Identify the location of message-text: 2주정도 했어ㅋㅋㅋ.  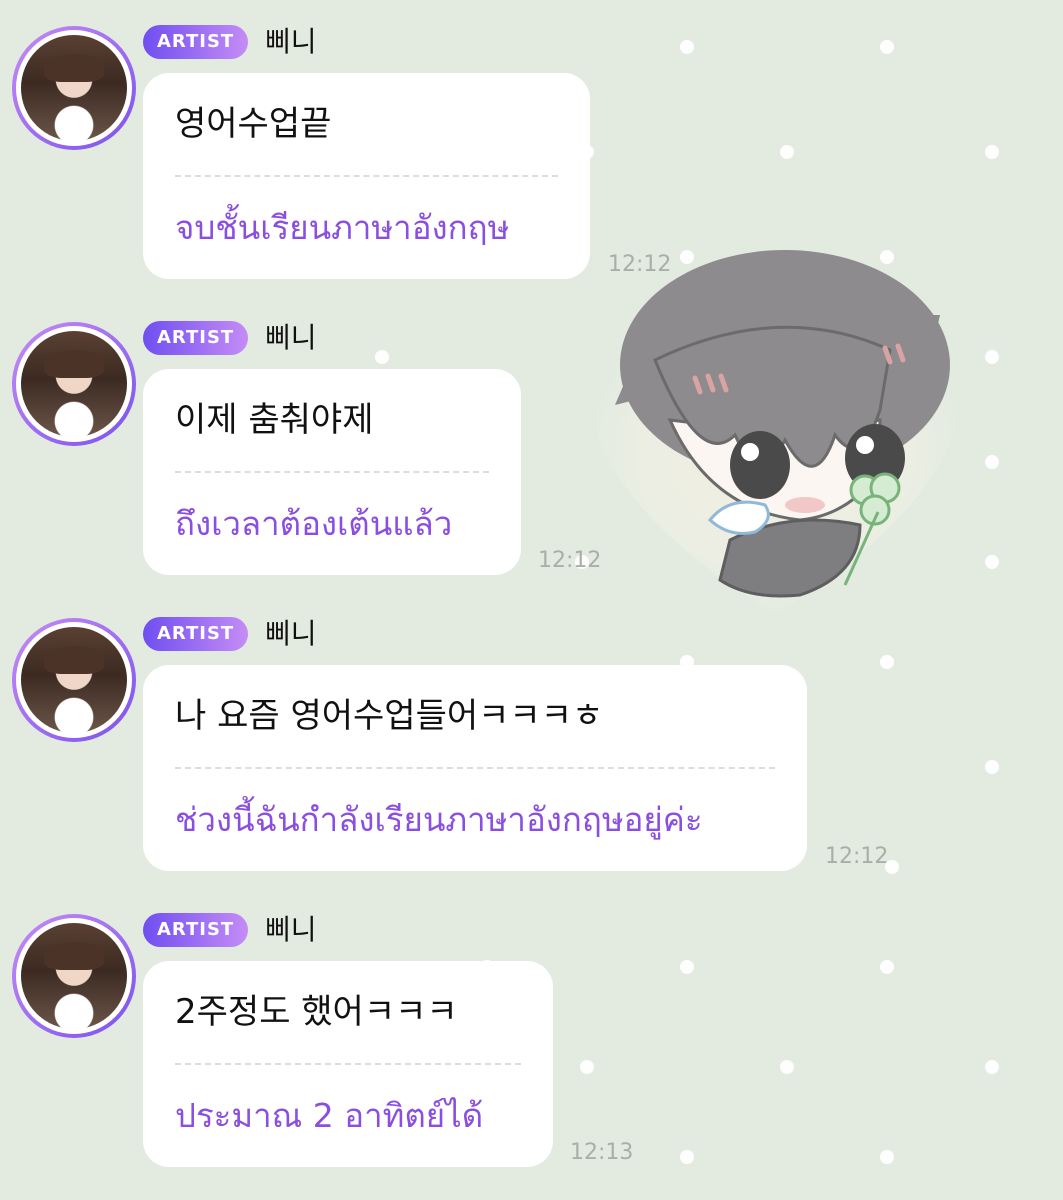
(316, 1012).